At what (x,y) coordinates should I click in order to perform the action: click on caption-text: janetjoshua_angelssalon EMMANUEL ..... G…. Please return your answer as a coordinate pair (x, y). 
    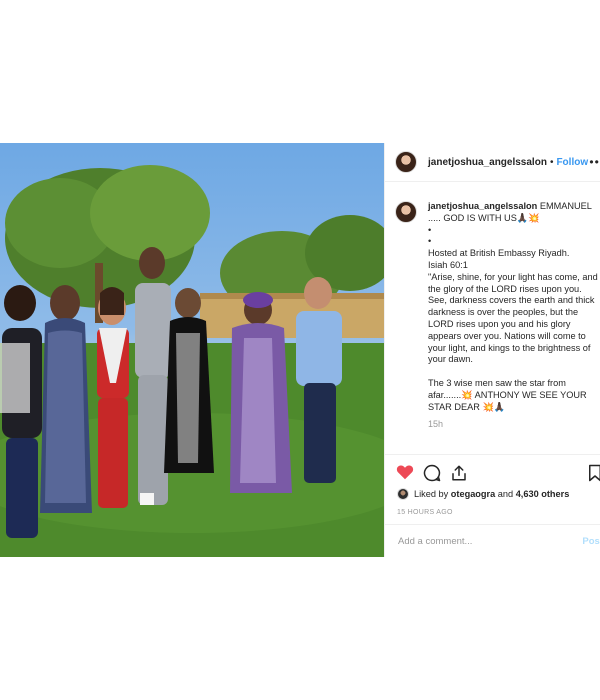
    Looking at the image, I should click on (514, 307).